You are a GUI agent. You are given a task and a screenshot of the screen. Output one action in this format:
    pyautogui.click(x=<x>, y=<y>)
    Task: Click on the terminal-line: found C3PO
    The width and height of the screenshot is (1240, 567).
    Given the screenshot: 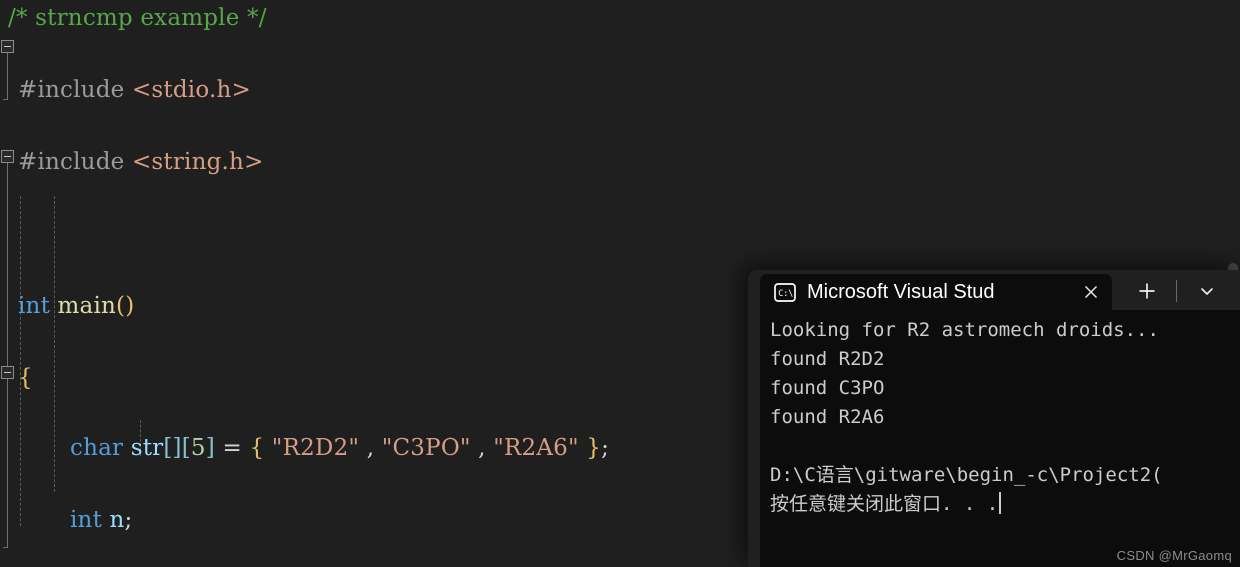 What is the action you would take?
    pyautogui.click(x=827, y=388)
    